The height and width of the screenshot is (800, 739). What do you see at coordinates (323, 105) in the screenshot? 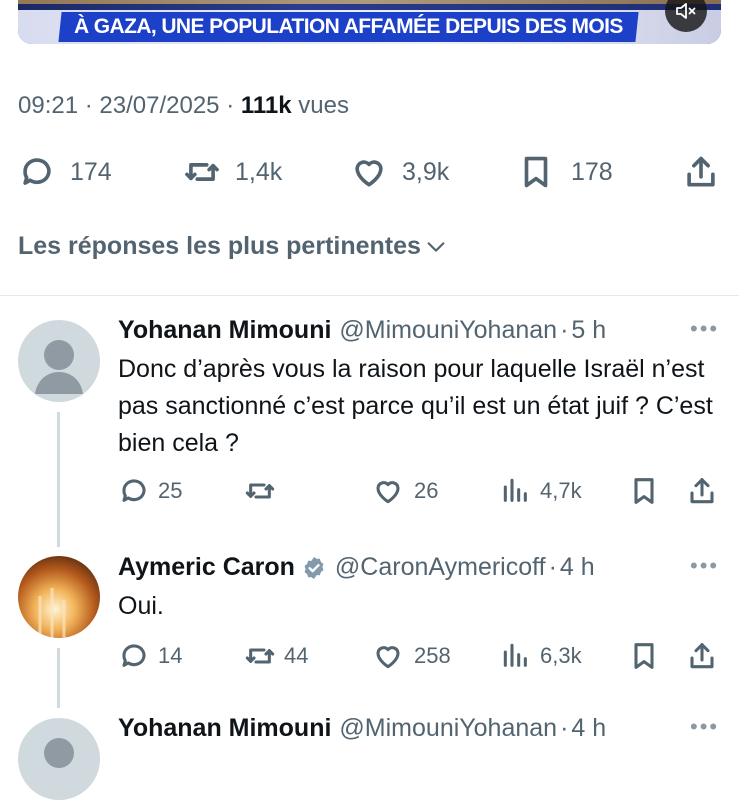
I see `views-label: vues` at bounding box center [323, 105].